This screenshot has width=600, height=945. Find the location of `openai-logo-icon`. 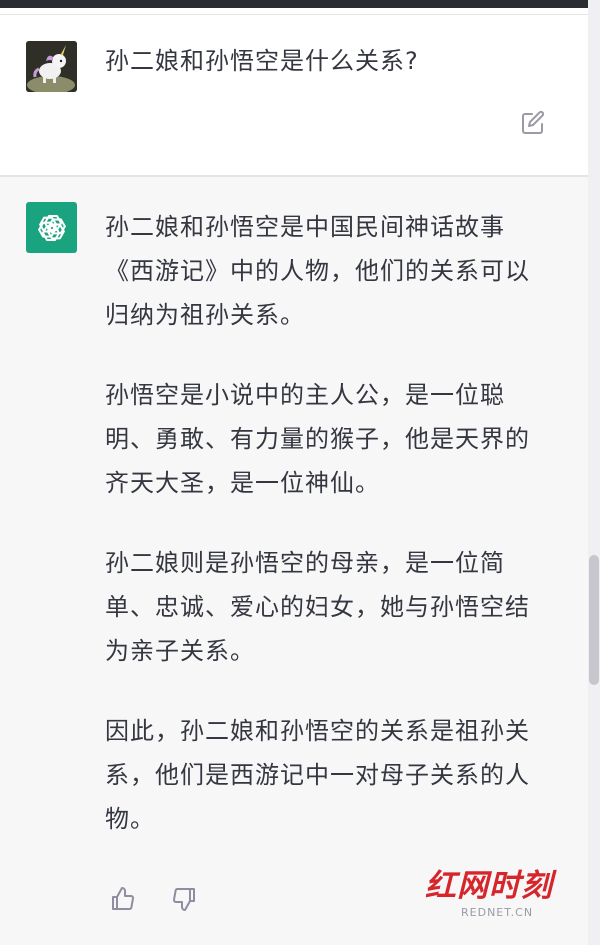

openai-logo-icon is located at coordinates (51, 227).